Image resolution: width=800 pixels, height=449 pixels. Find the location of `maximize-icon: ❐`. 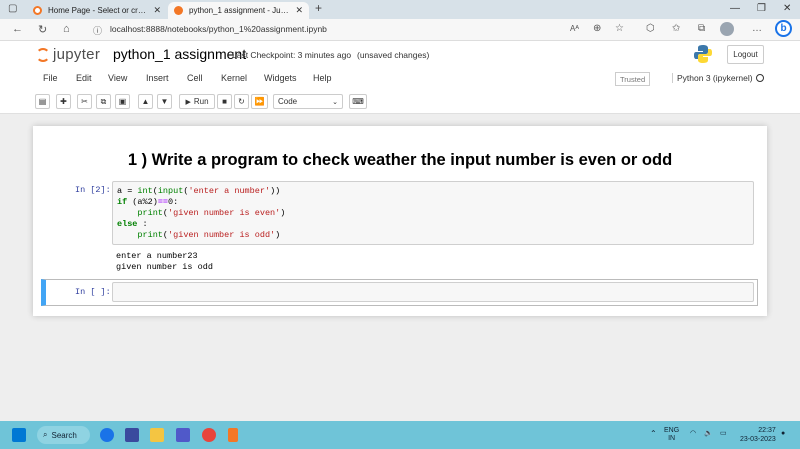

maximize-icon: ❐ is located at coordinates (761, 8).